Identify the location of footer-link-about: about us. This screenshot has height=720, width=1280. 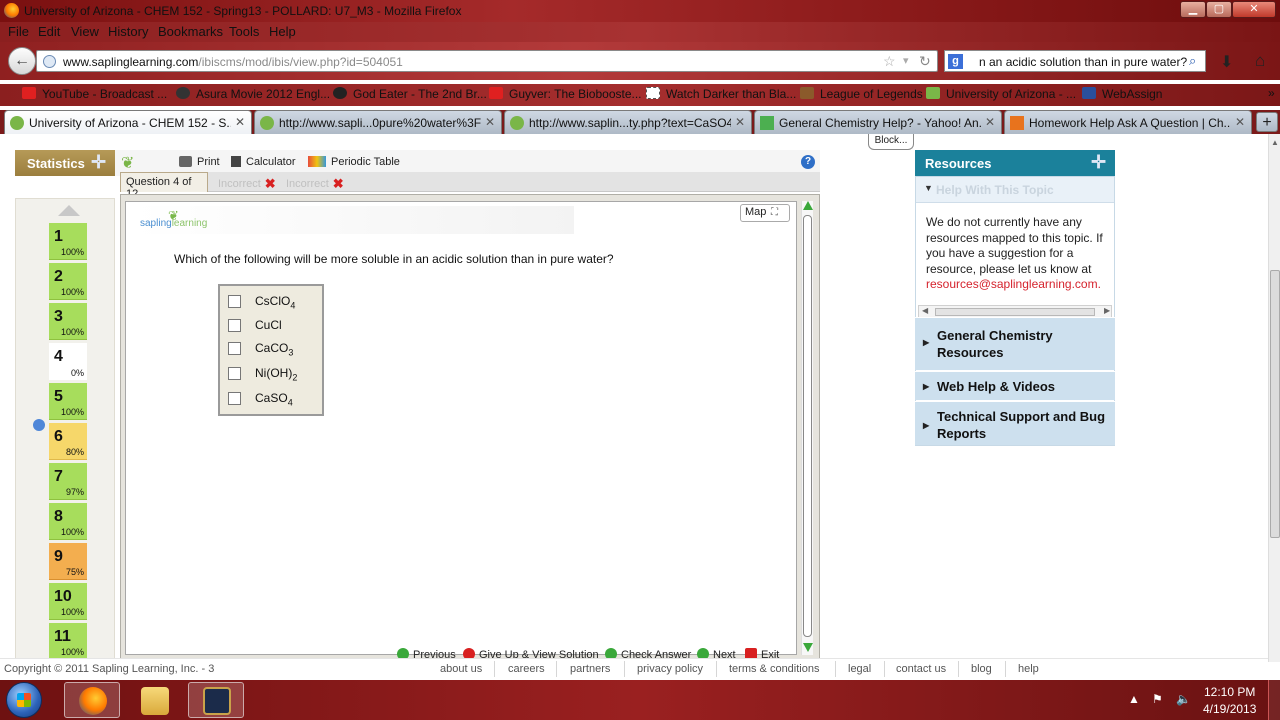
(461, 669).